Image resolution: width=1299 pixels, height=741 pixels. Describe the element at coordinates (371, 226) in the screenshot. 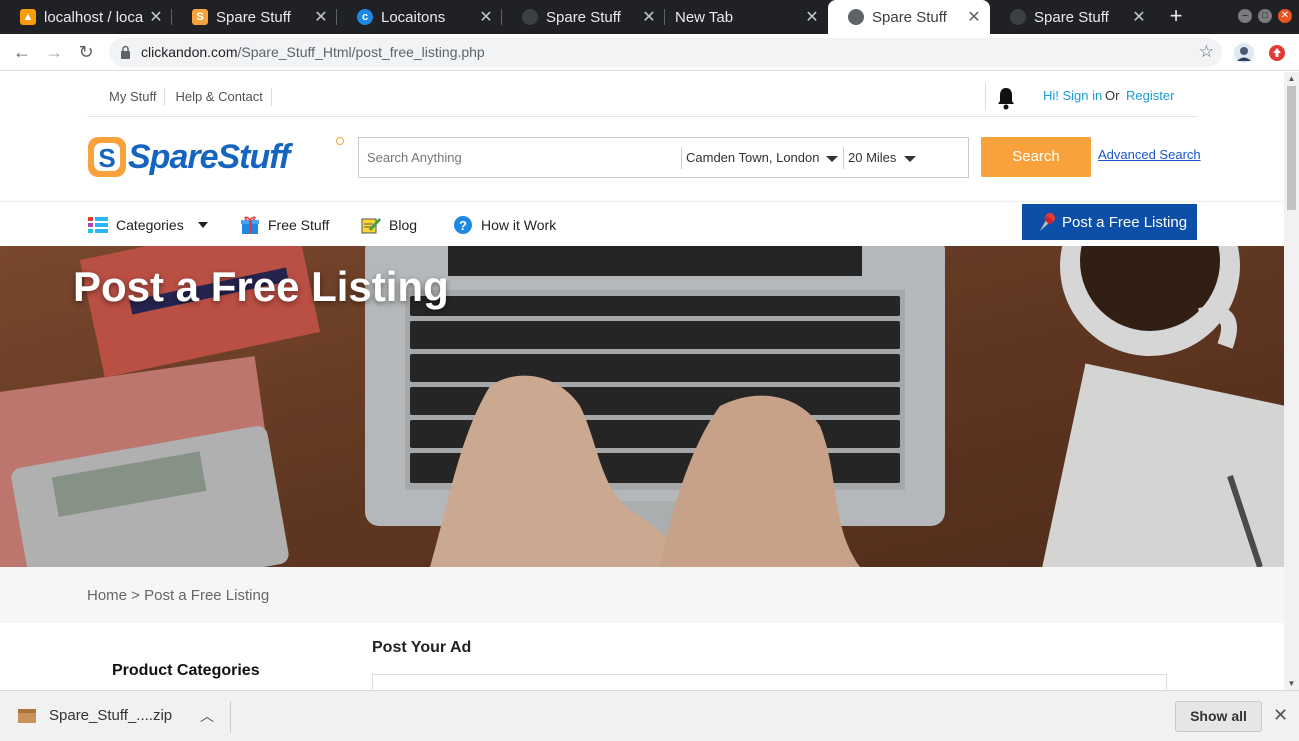

I see `blog-pencil-icon` at that location.